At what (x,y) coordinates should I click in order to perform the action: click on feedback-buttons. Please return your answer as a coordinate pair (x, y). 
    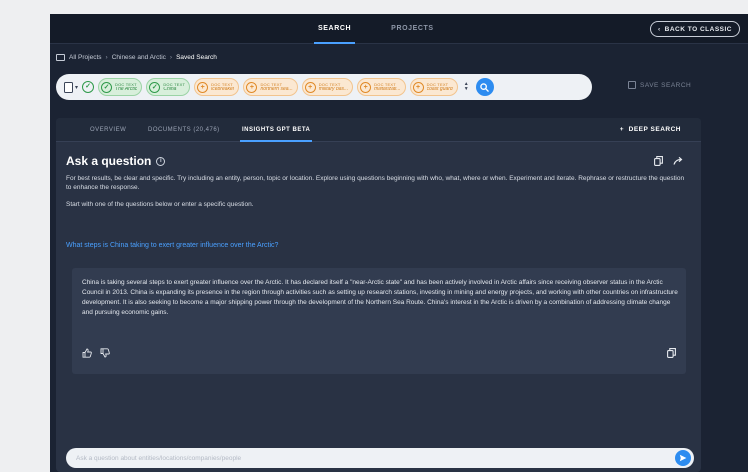
    Looking at the image, I should click on (96, 353).